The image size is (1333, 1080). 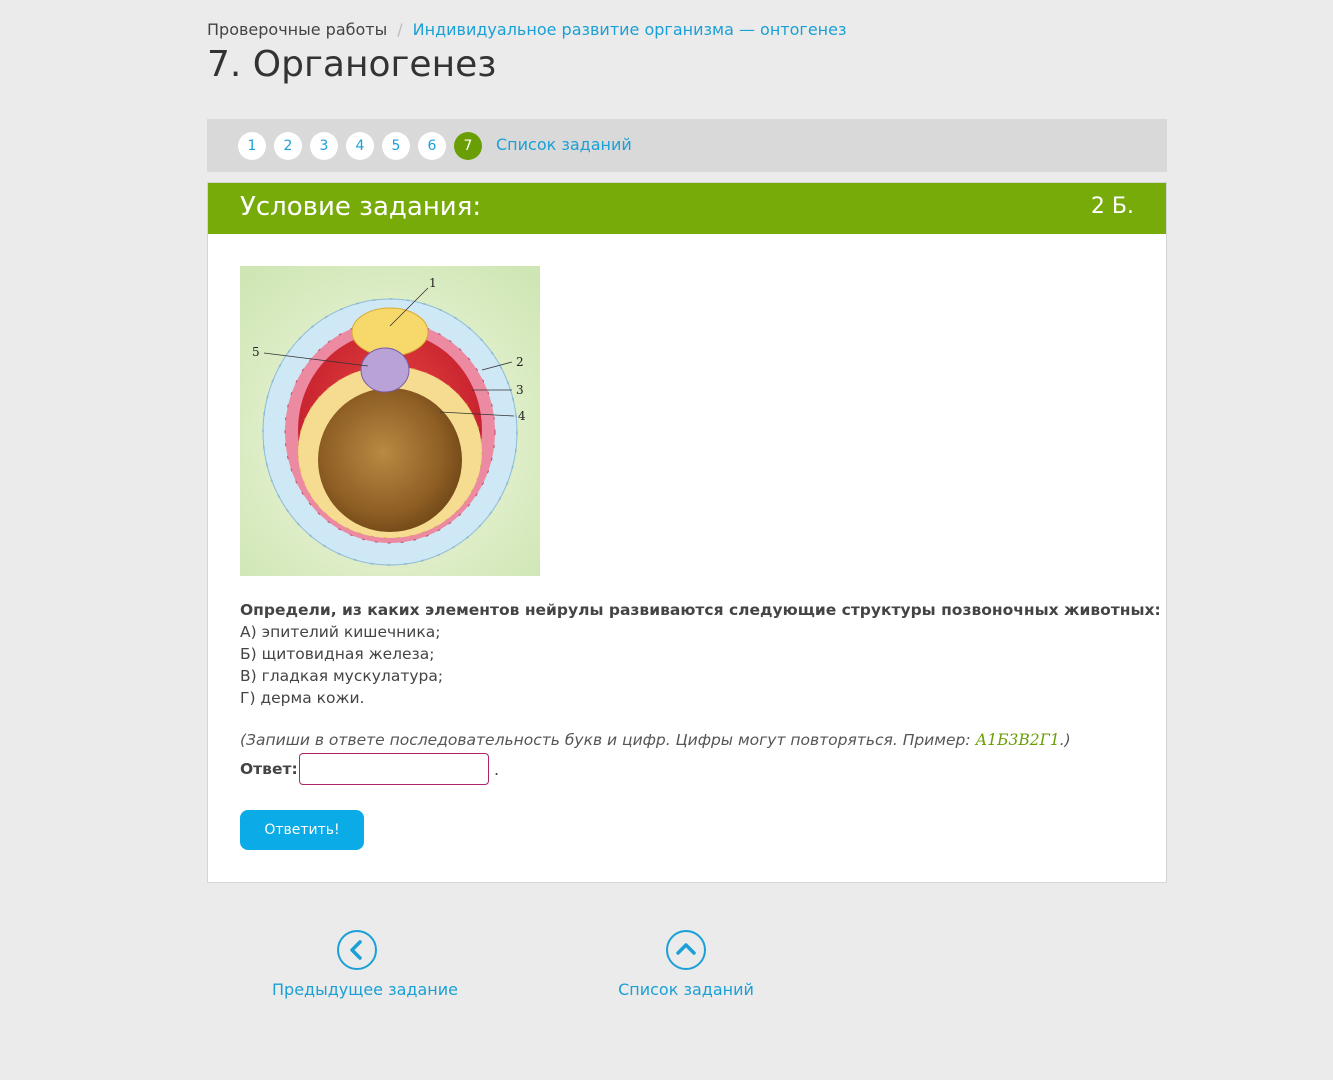 I want to click on breadcrumb-root: Проверочные работы, so click(x=297, y=29).